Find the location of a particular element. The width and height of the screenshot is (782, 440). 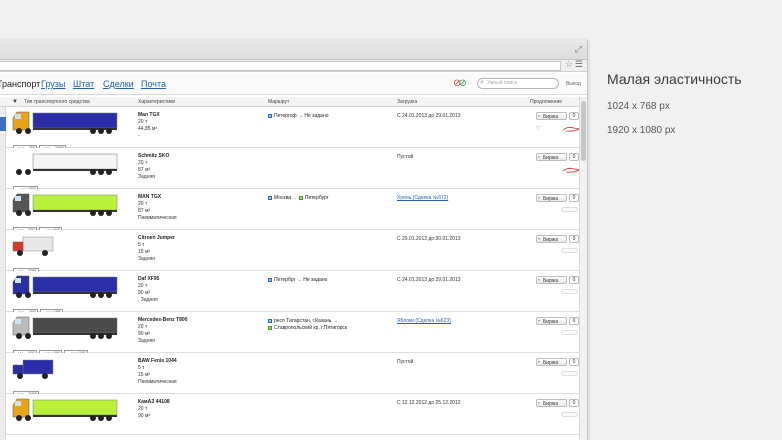

vehicle-spec: 44,85 м³ is located at coordinates (148, 129).